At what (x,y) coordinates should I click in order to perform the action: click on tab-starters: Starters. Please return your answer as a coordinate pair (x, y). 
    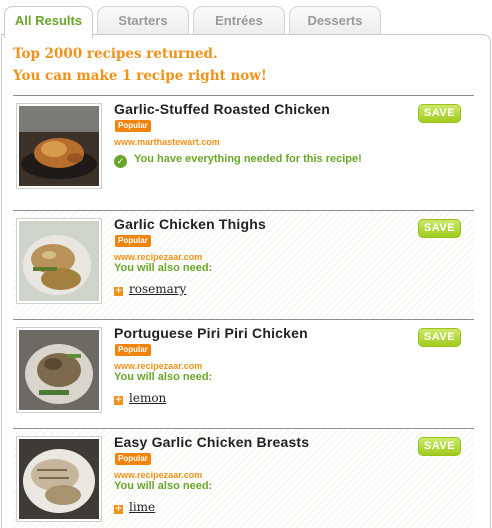
    Looking at the image, I should click on (143, 21).